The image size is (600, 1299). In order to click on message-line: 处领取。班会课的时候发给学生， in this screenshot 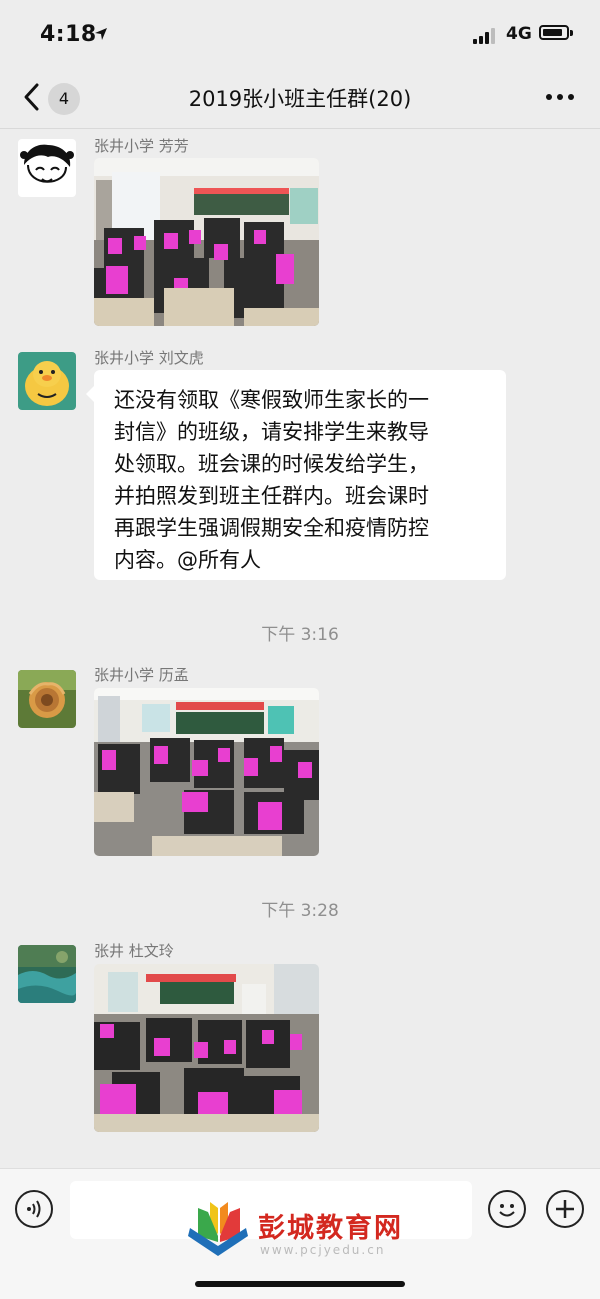, I will do `click(271, 464)`.